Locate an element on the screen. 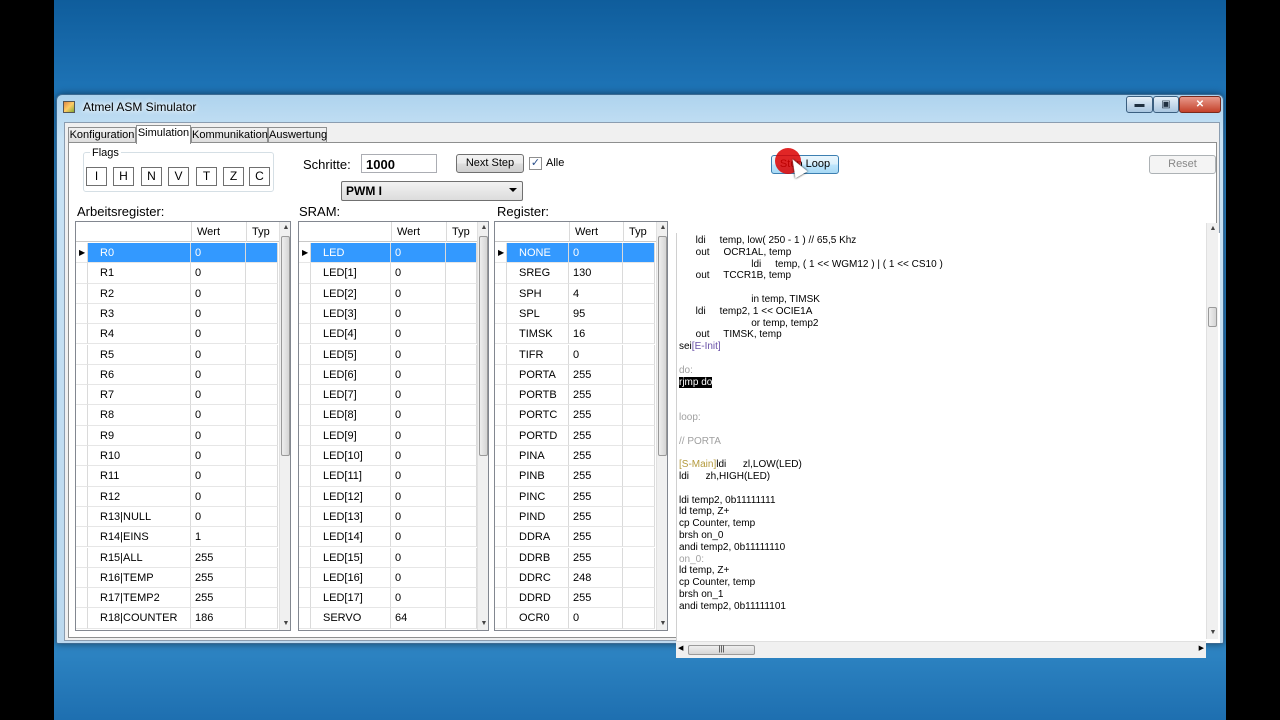  table-row: DDRD 255 is located at coordinates (576, 598).